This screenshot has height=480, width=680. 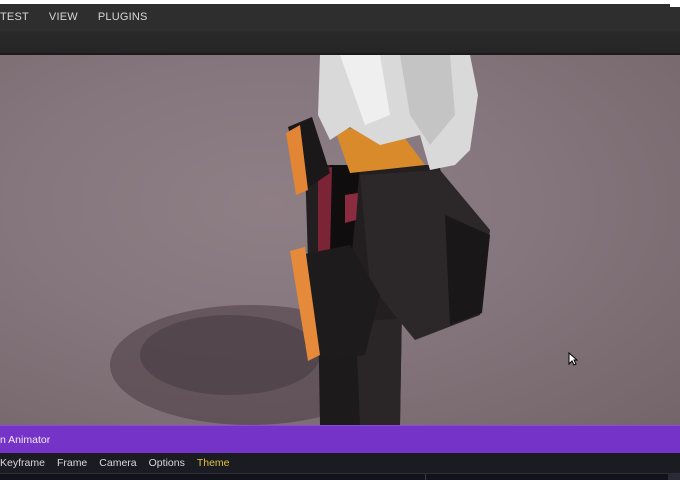 I want to click on plugin-menu-options: Options, so click(x=167, y=463).